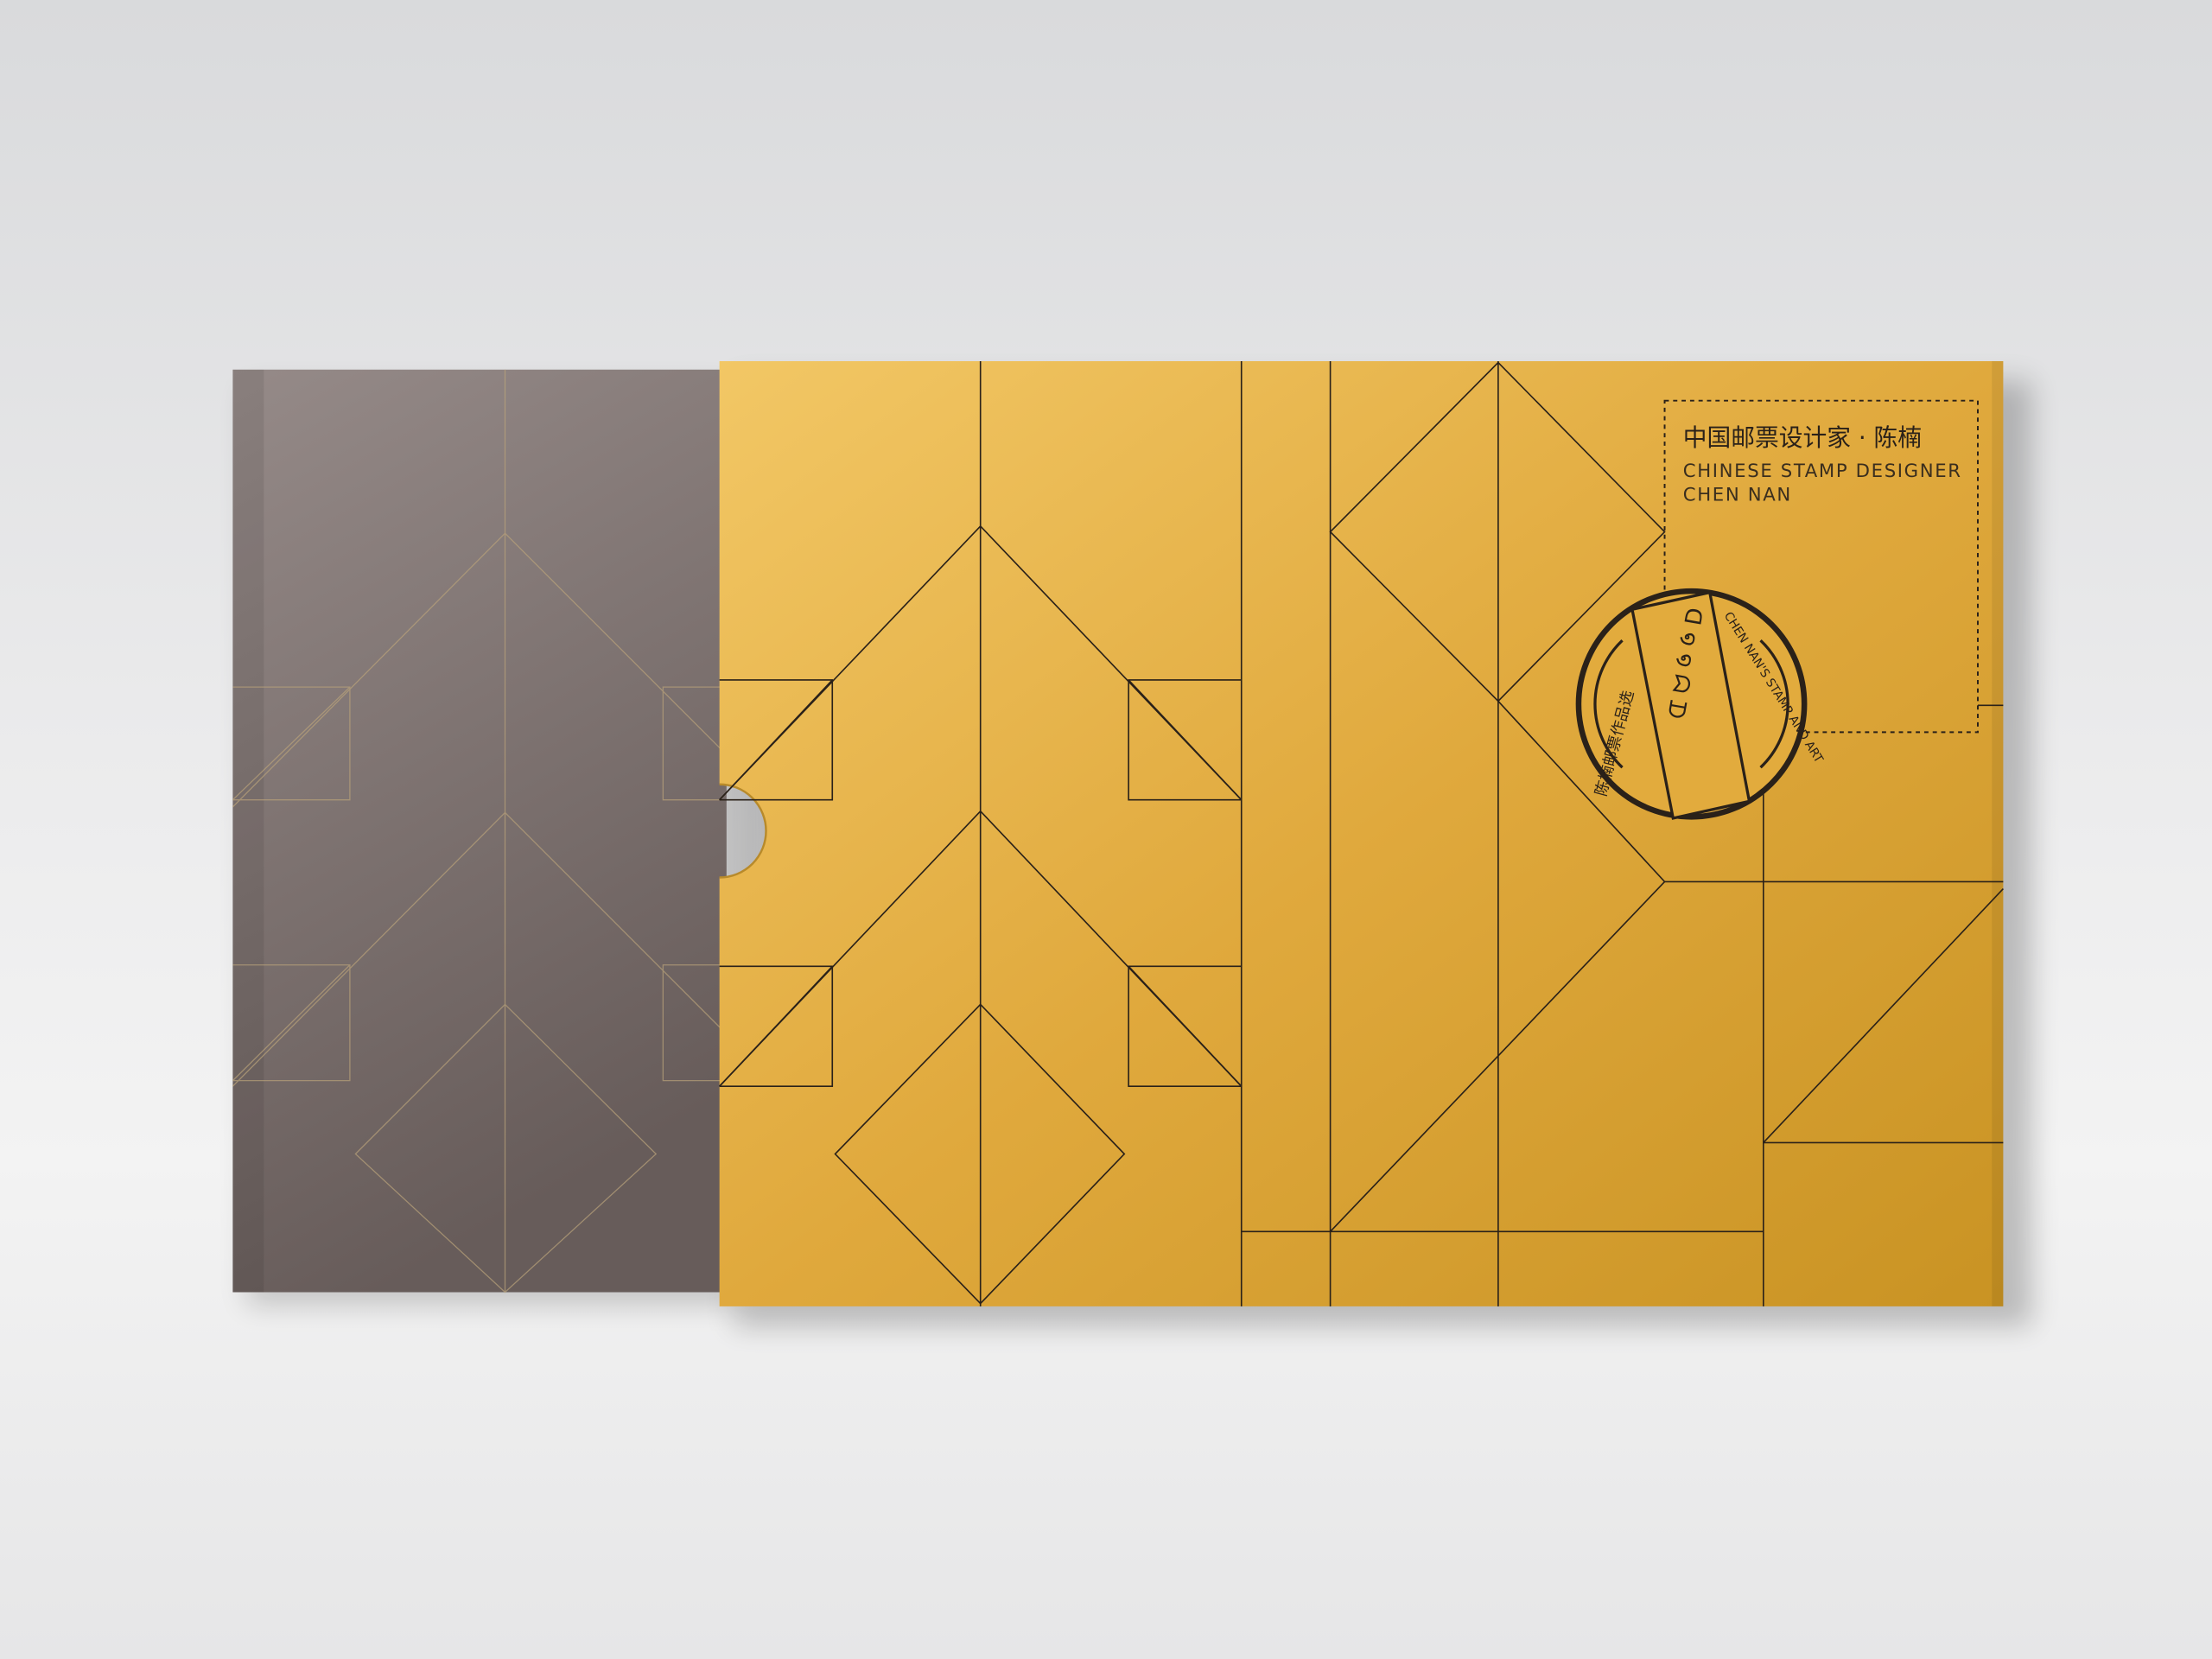 This screenshot has height=1659, width=2212. I want to click on designer-title-cn: 中国邮票设计家 · 陈楠, so click(1802, 437).